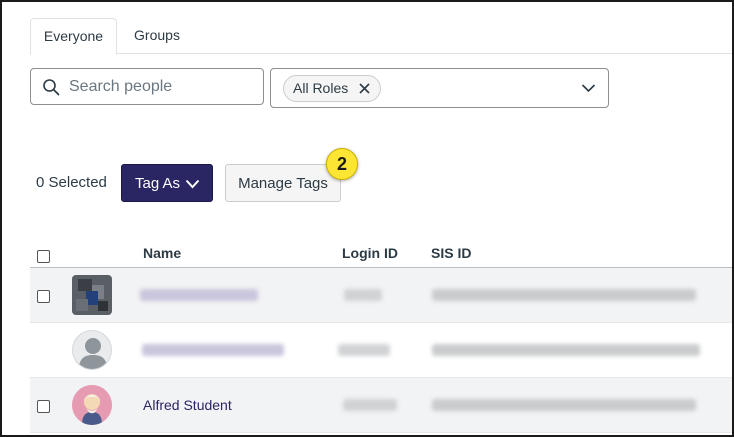  I want to click on blurred-photo-icon, so click(92, 295).